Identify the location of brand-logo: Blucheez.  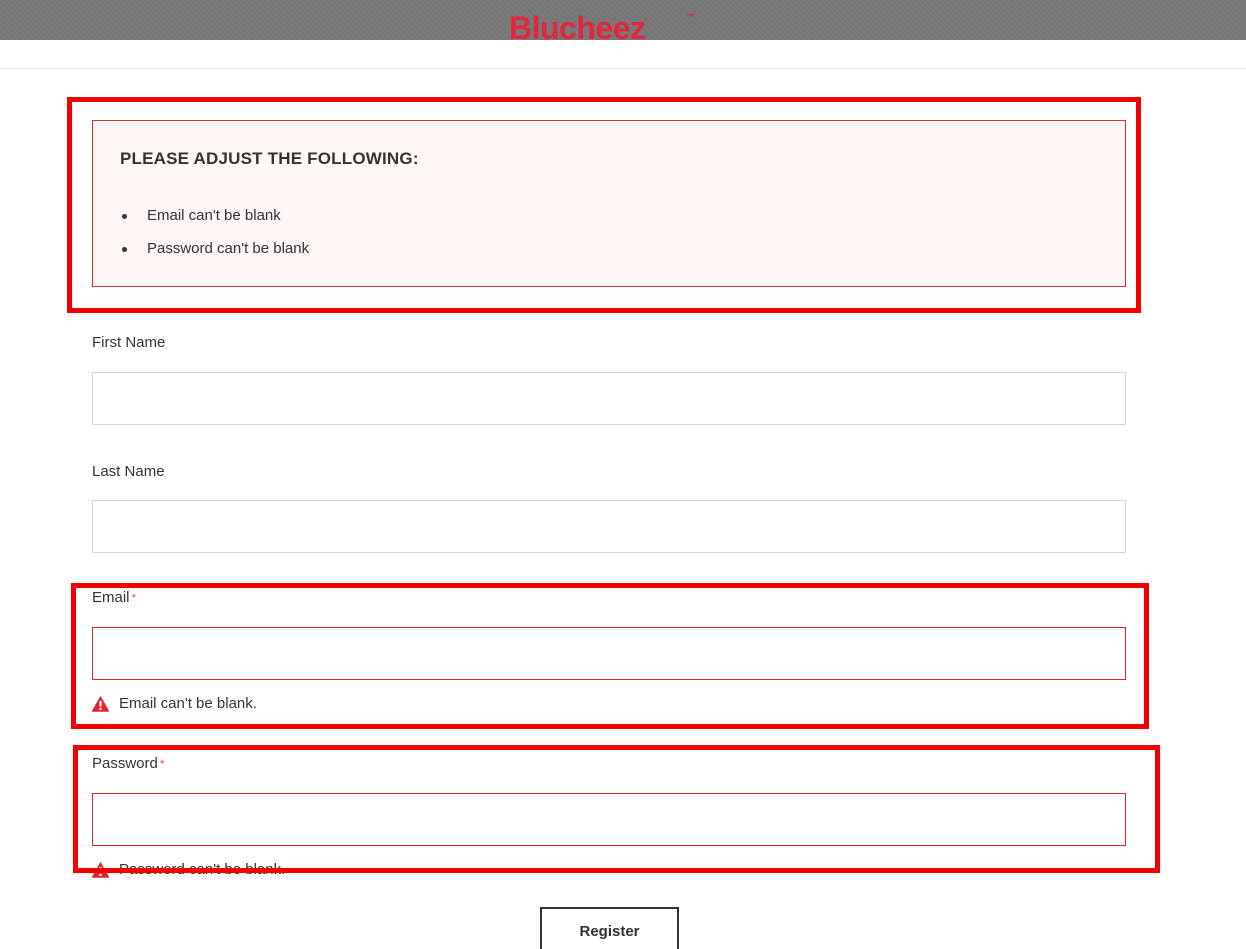
(577, 28).